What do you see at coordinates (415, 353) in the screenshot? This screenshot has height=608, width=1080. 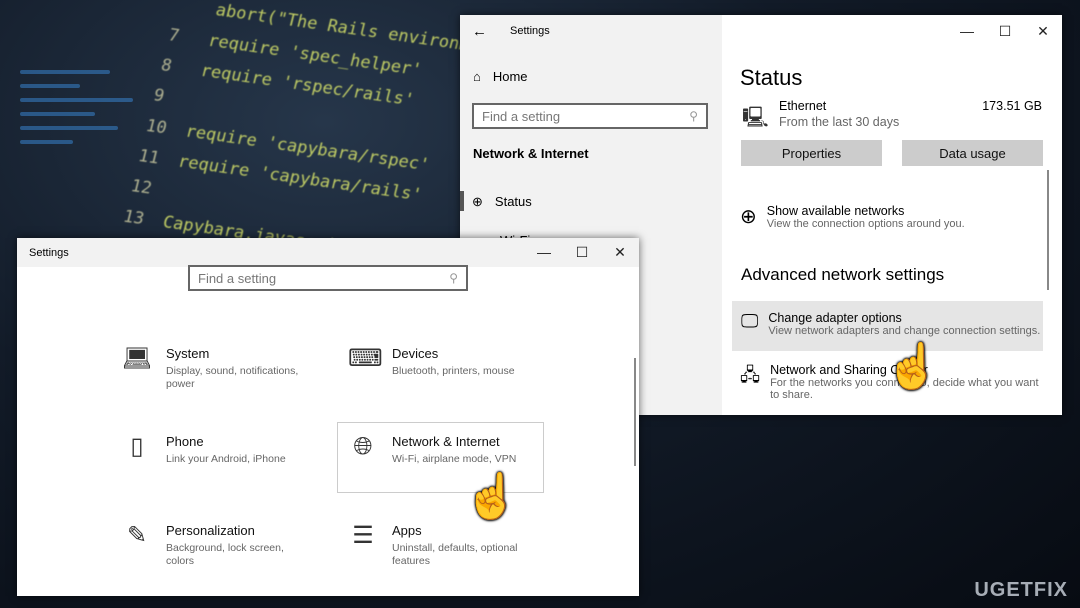 I see `tile-name: Devices` at bounding box center [415, 353].